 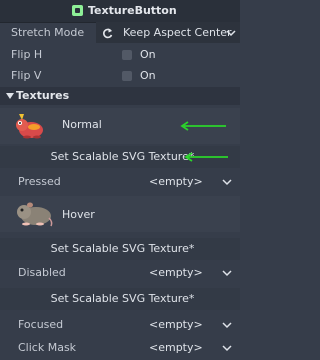 What do you see at coordinates (47, 347) in the screenshot?
I see `click-mask-label: Click Mask` at bounding box center [47, 347].